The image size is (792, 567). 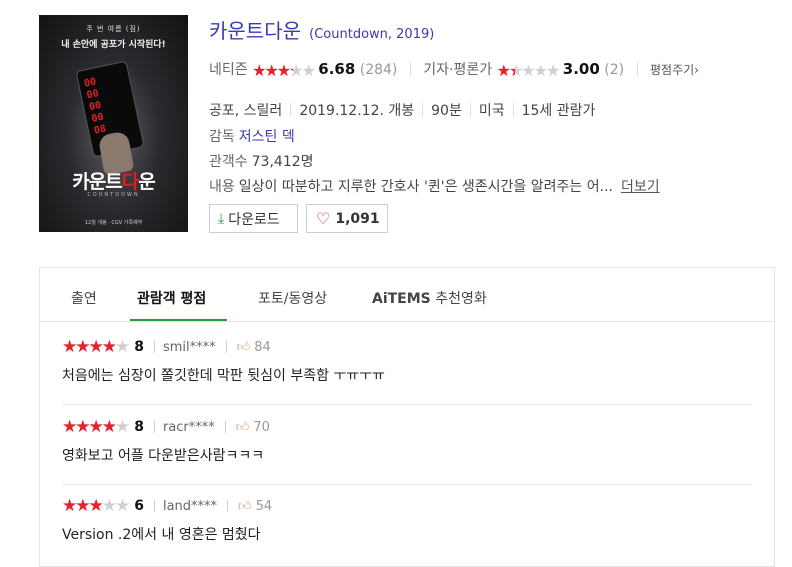 What do you see at coordinates (188, 427) in the screenshot?
I see `review-user: racr****` at bounding box center [188, 427].